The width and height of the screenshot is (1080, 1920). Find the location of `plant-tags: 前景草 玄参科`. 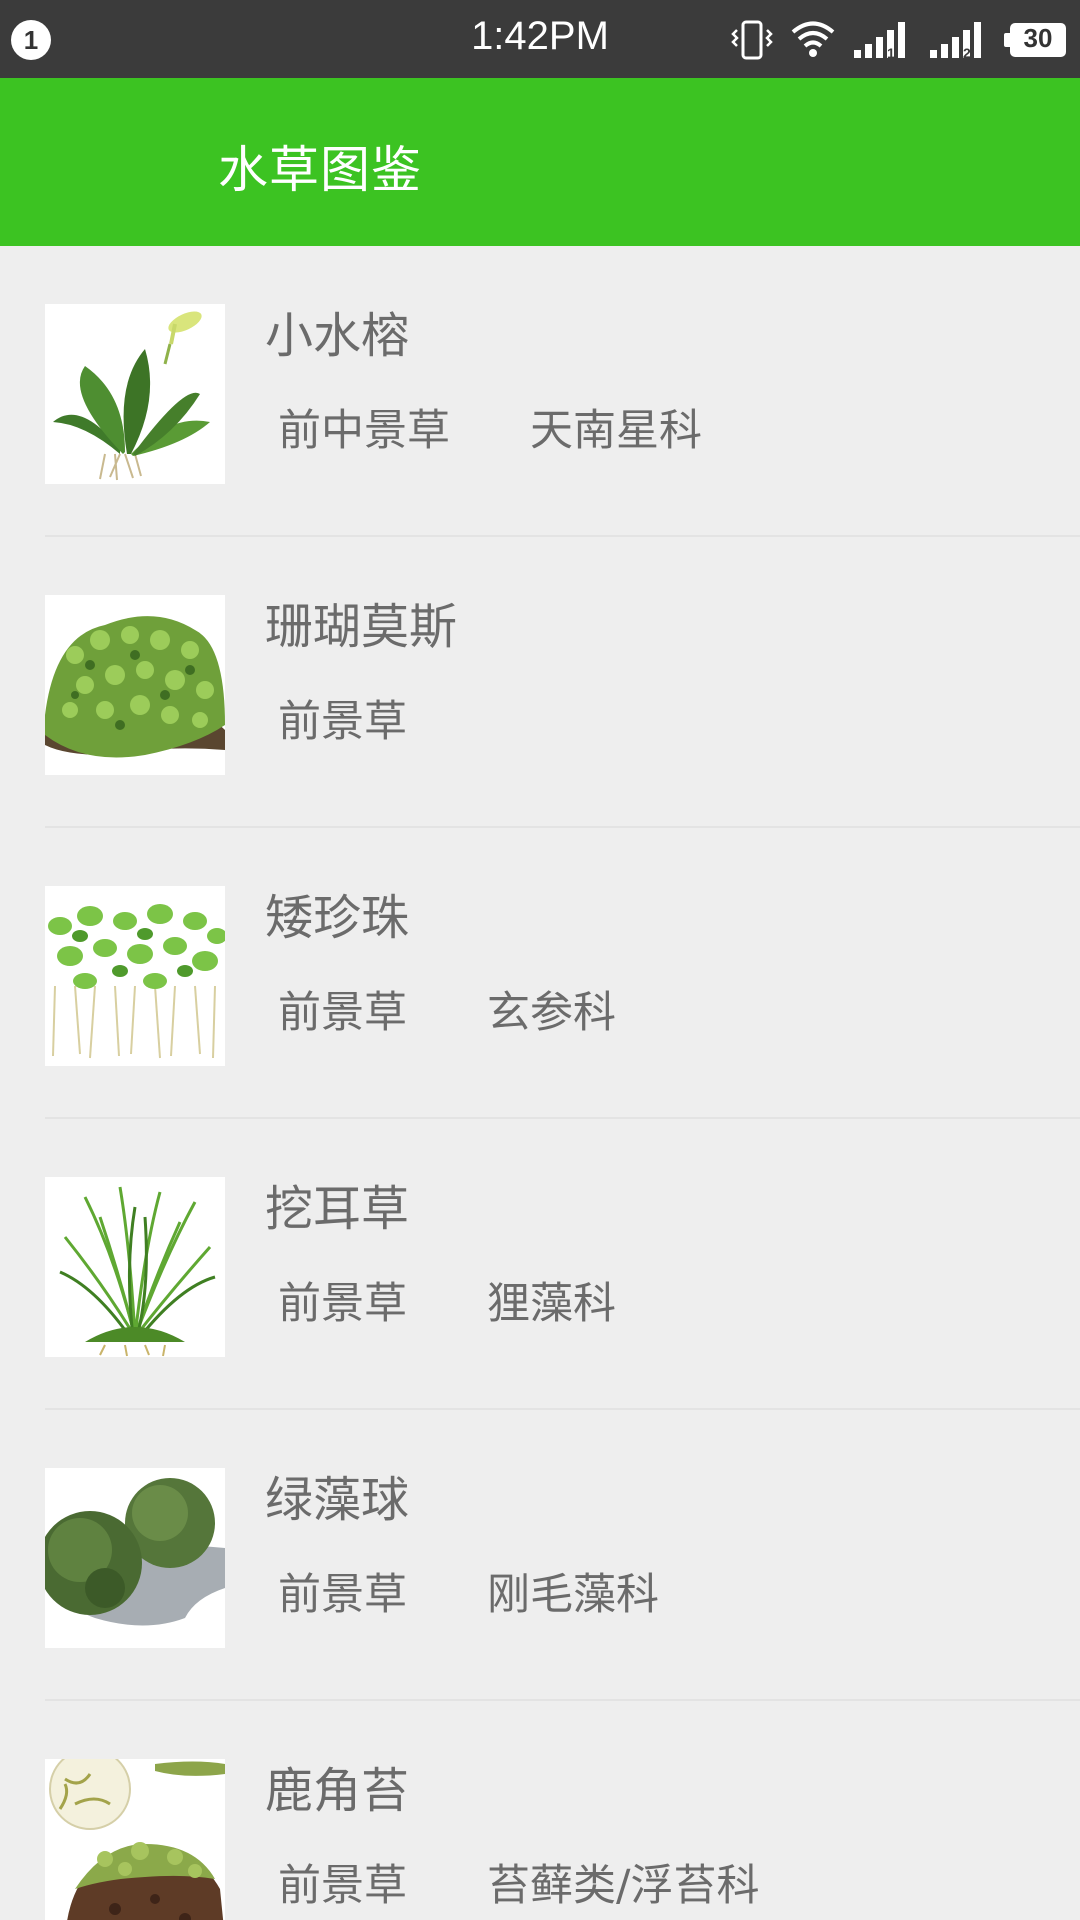

plant-tags: 前景草 玄参科 is located at coordinates (447, 1009).